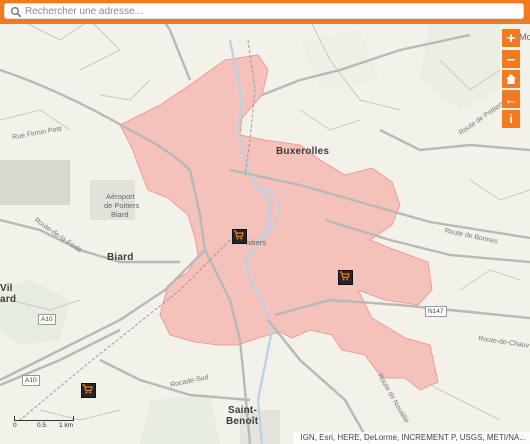  I want to click on zoom-in-button: +, so click(511, 38).